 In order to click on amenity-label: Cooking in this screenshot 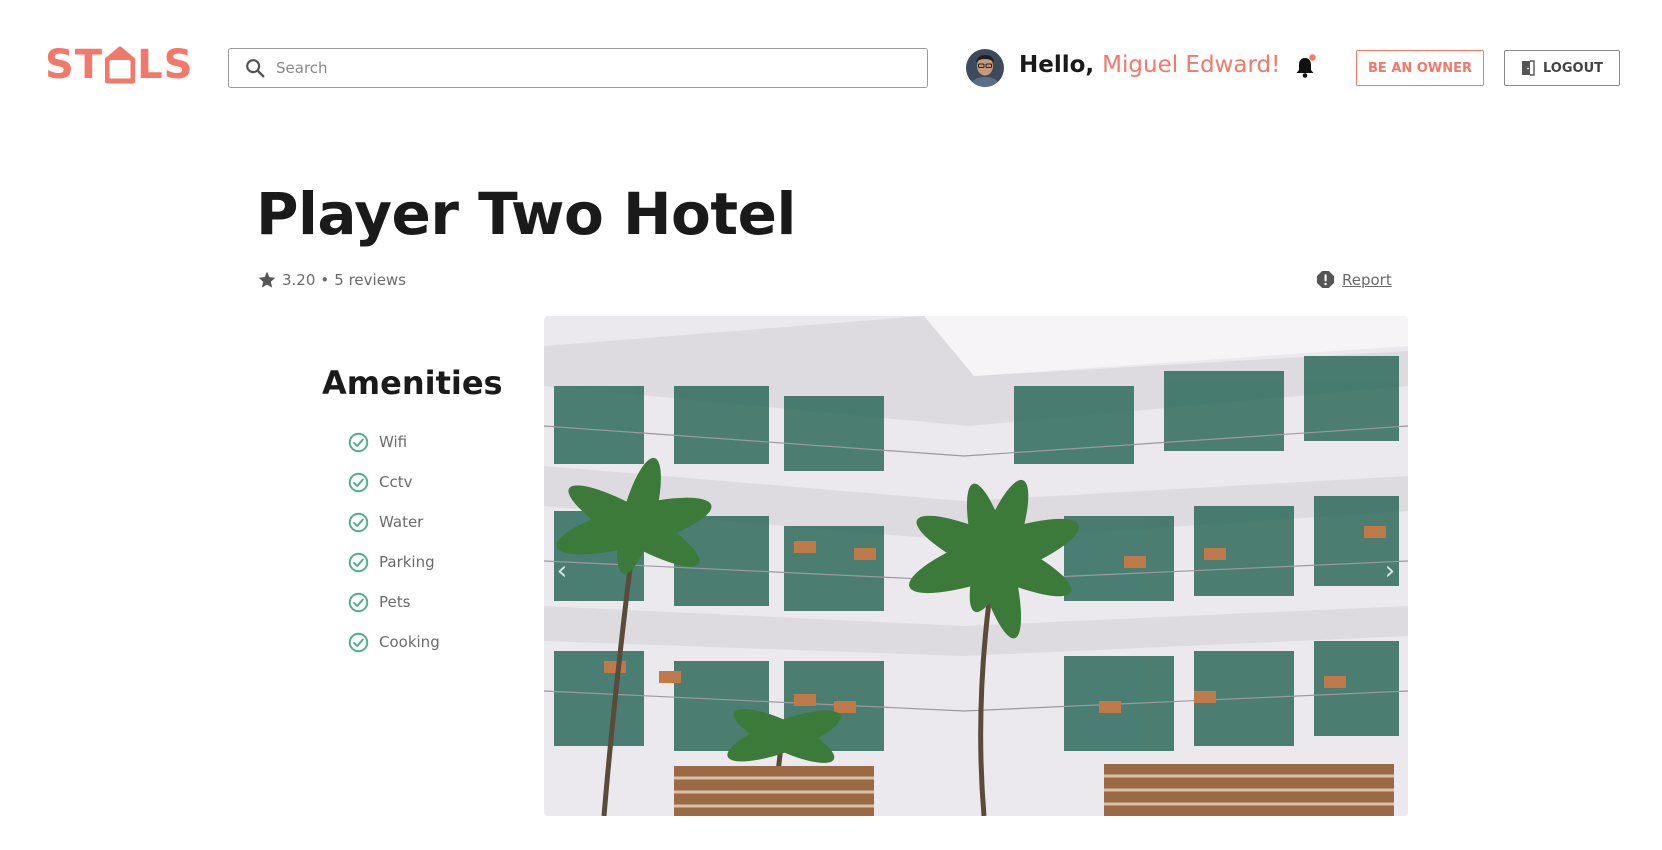, I will do `click(409, 642)`.